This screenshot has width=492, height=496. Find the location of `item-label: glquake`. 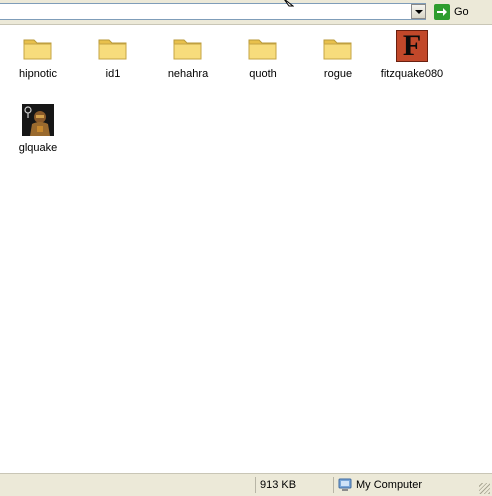

item-label: glquake is located at coordinates (38, 148).